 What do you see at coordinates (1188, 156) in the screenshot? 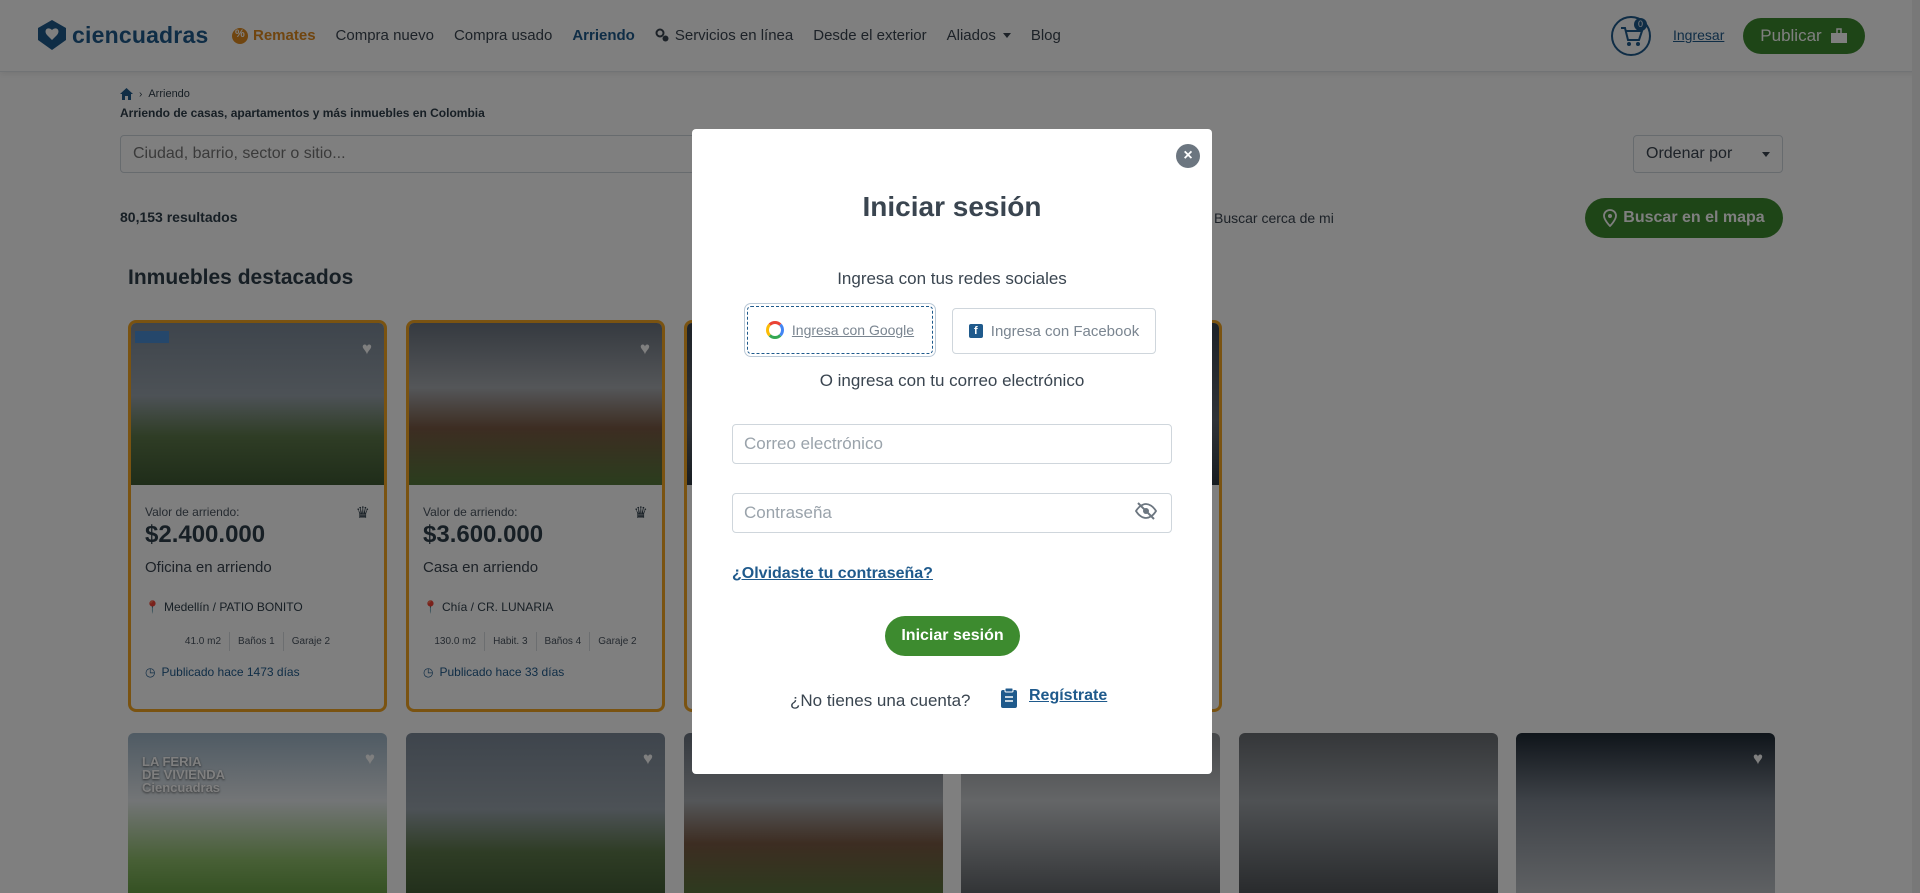
I see `close-icon: ×` at bounding box center [1188, 156].